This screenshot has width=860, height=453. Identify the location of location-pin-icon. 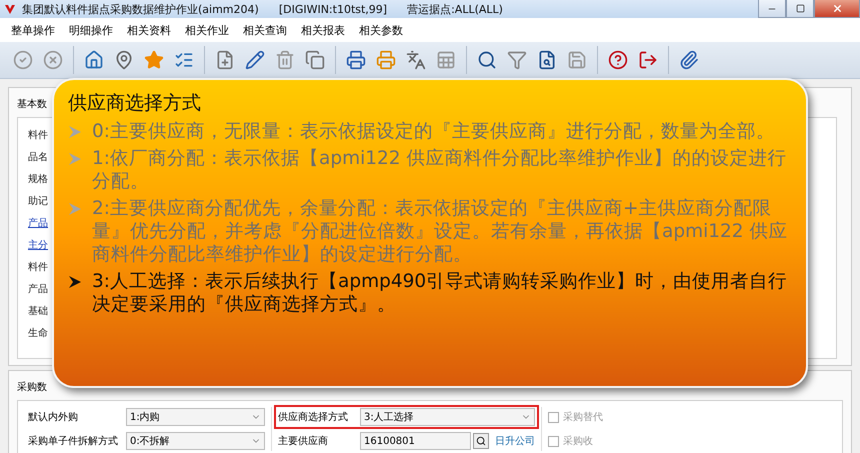
(124, 60).